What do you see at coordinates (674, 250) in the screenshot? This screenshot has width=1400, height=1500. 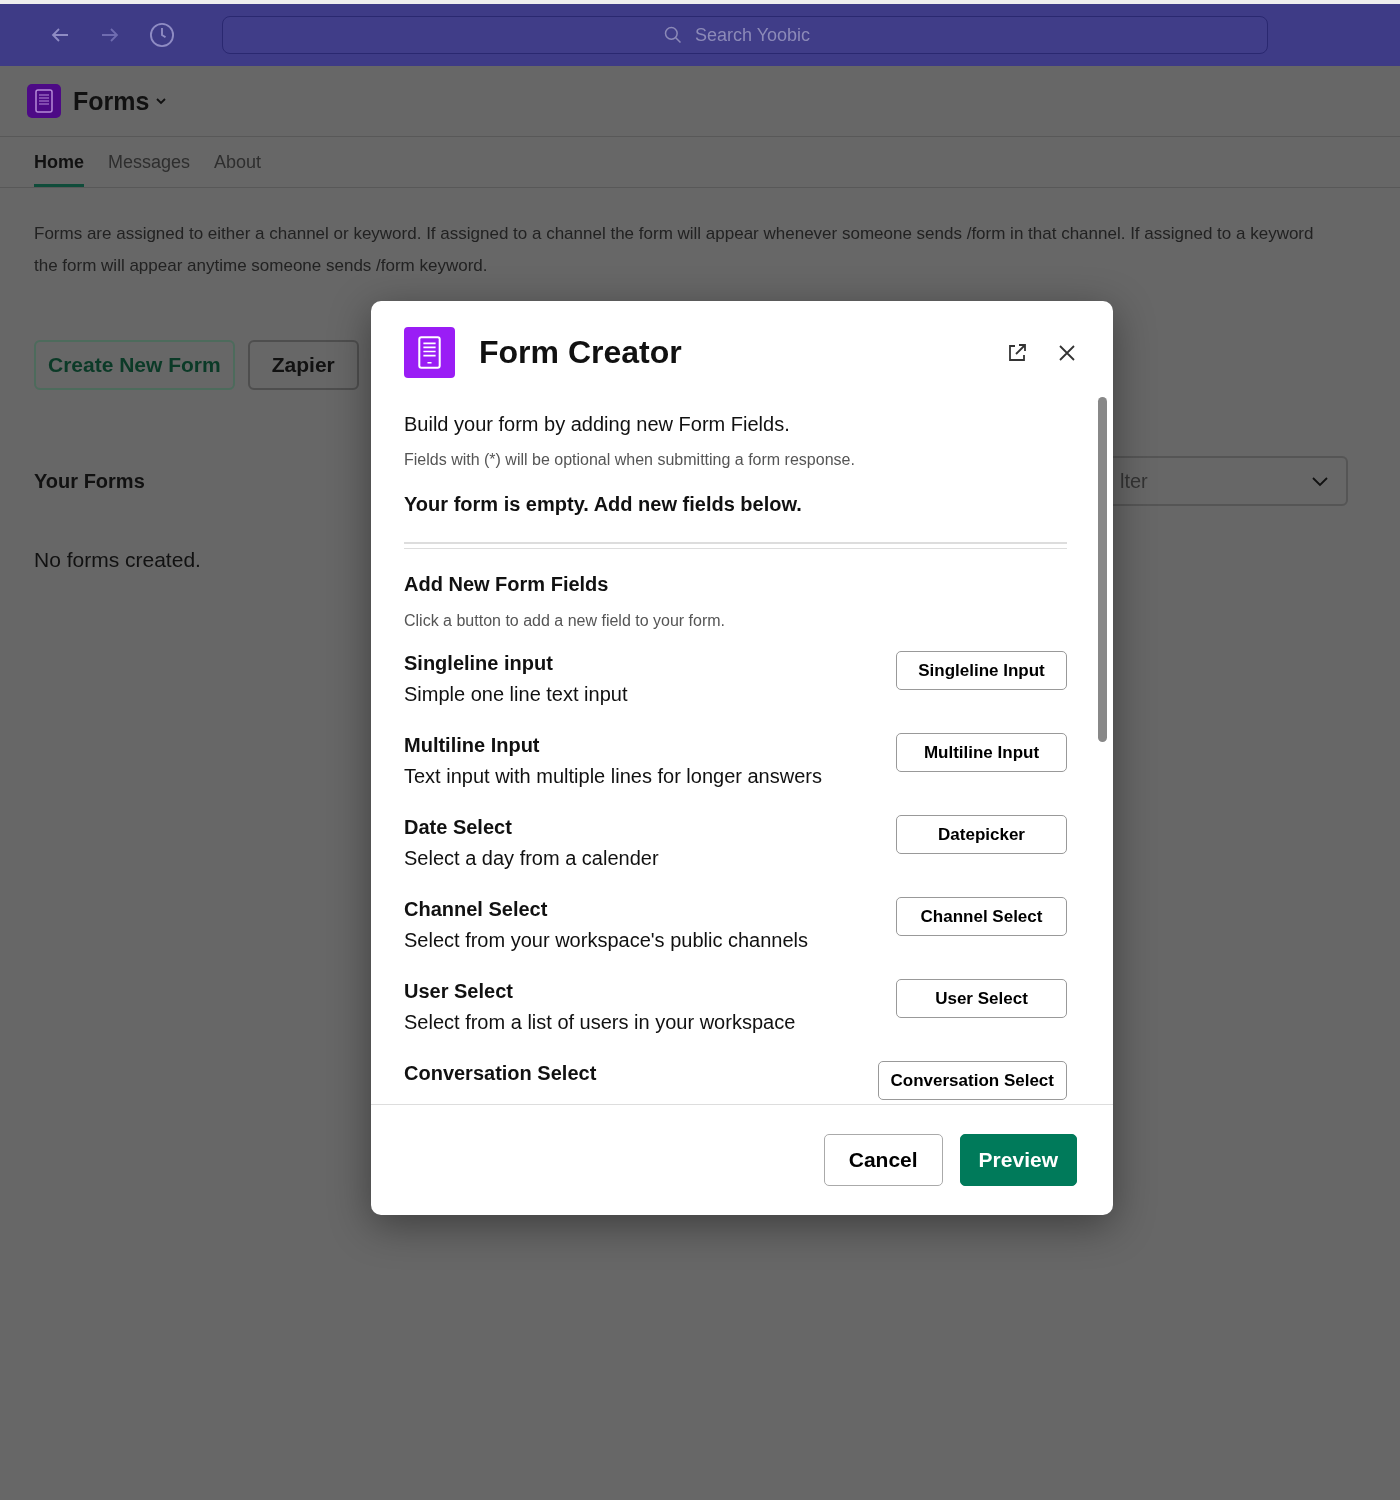 I see `intro-text: Forms are assigned to either a channel or keyword. If assigned to a channel the form will appear whenever someone sends /form in that channel. If assigned to a keyword the form will appear anytime someone sends /form keyword.` at bounding box center [674, 250].